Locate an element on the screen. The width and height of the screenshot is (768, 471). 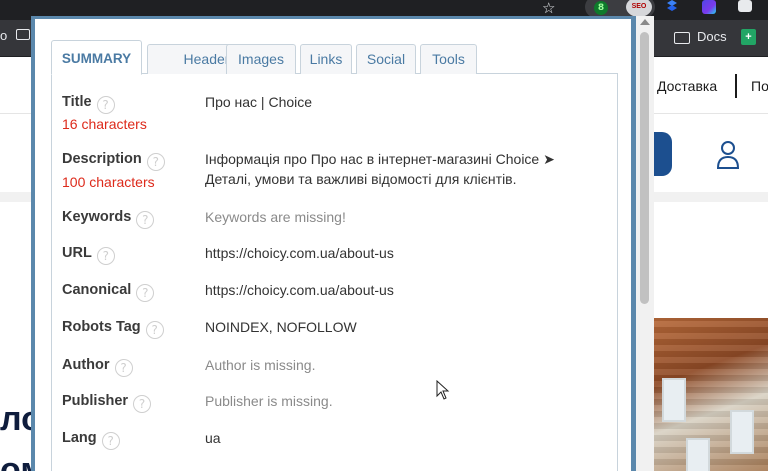
url-label: URL? is located at coordinates (88, 255).